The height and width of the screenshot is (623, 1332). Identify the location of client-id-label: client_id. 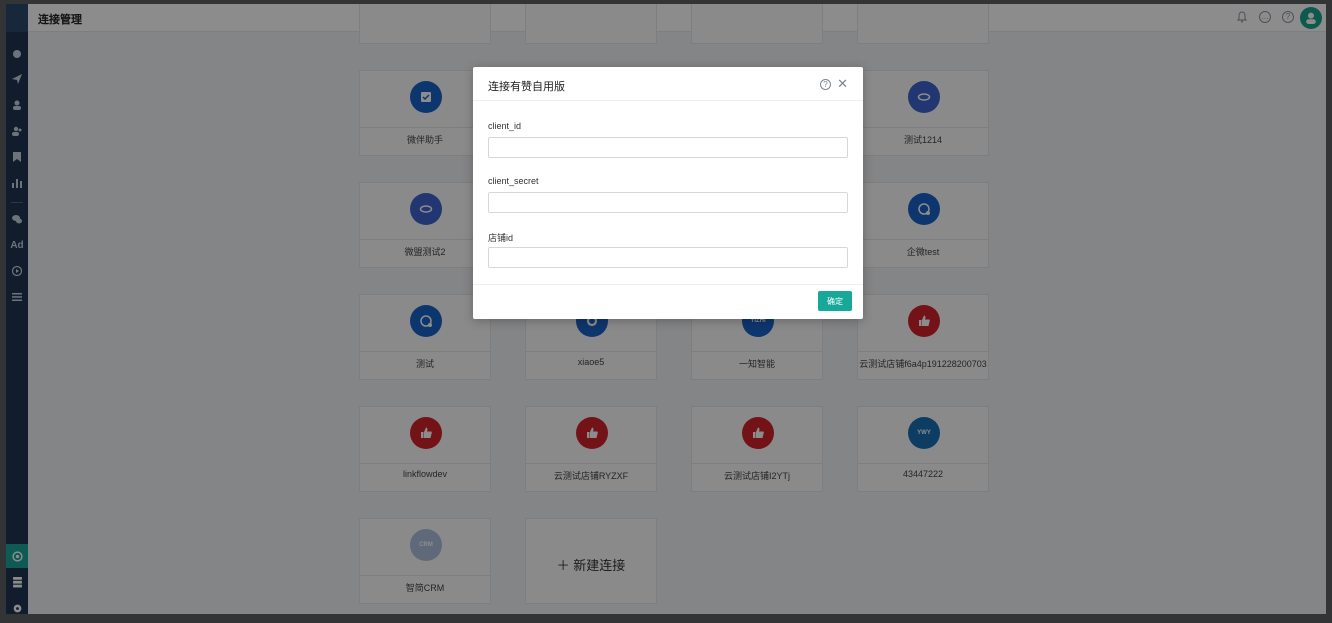
(505, 126).